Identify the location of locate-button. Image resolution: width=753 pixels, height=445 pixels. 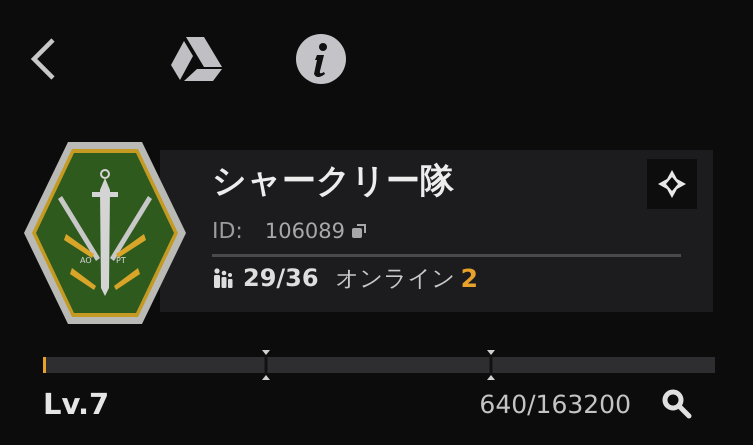
(672, 184).